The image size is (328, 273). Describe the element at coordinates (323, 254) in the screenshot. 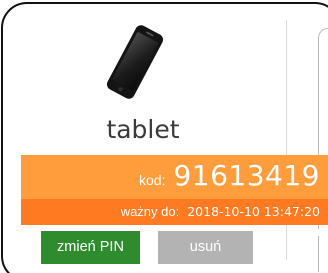

I see `next-card-edge-lower` at that location.